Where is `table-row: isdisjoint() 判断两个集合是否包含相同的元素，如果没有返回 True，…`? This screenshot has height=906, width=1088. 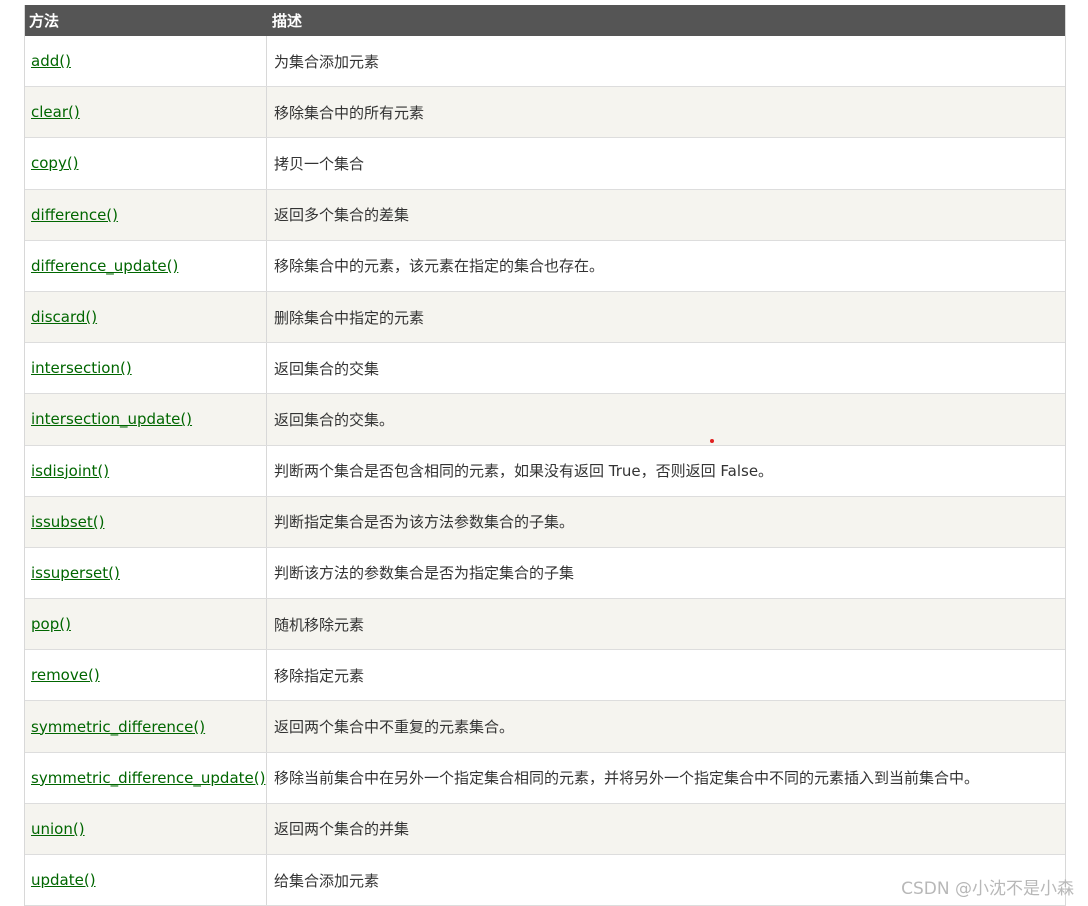
table-row: isdisjoint() 判断两个集合是否包含相同的元素，如果没有返回 True，… is located at coordinates (545, 471).